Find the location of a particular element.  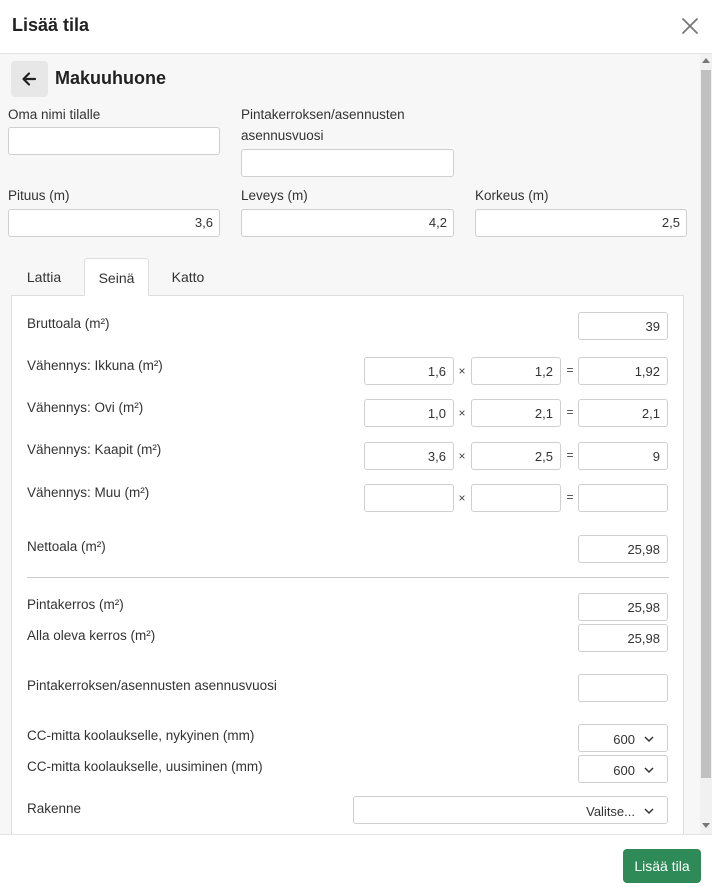

height-input: 2,5 is located at coordinates (581, 223).